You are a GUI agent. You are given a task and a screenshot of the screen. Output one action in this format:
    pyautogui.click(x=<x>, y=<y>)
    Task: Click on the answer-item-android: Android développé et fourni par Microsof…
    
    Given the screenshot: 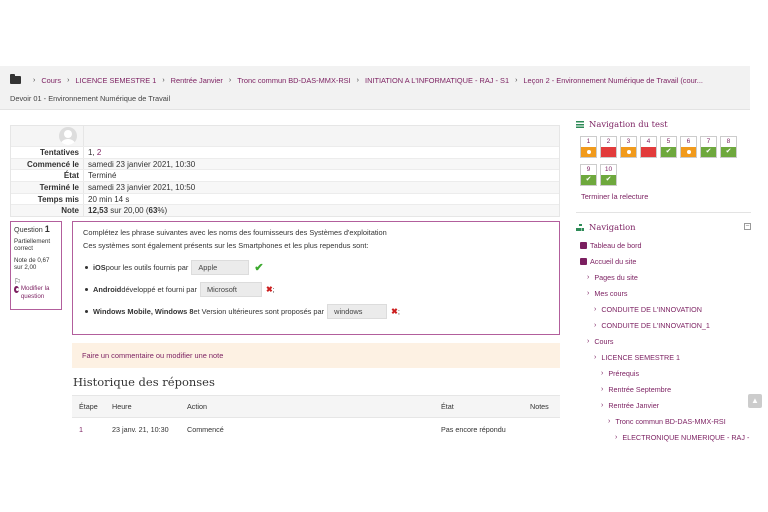 What is the action you would take?
    pyautogui.click(x=316, y=289)
    